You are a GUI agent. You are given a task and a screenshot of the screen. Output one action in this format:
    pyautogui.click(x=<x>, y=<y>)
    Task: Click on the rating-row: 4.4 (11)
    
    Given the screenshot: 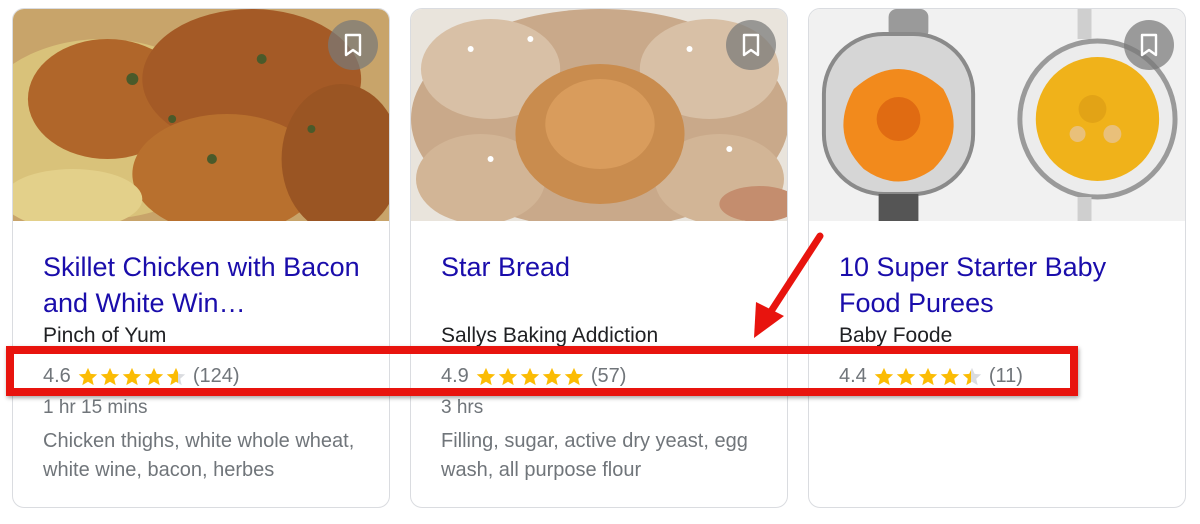 What is the action you would take?
    pyautogui.click(x=931, y=376)
    